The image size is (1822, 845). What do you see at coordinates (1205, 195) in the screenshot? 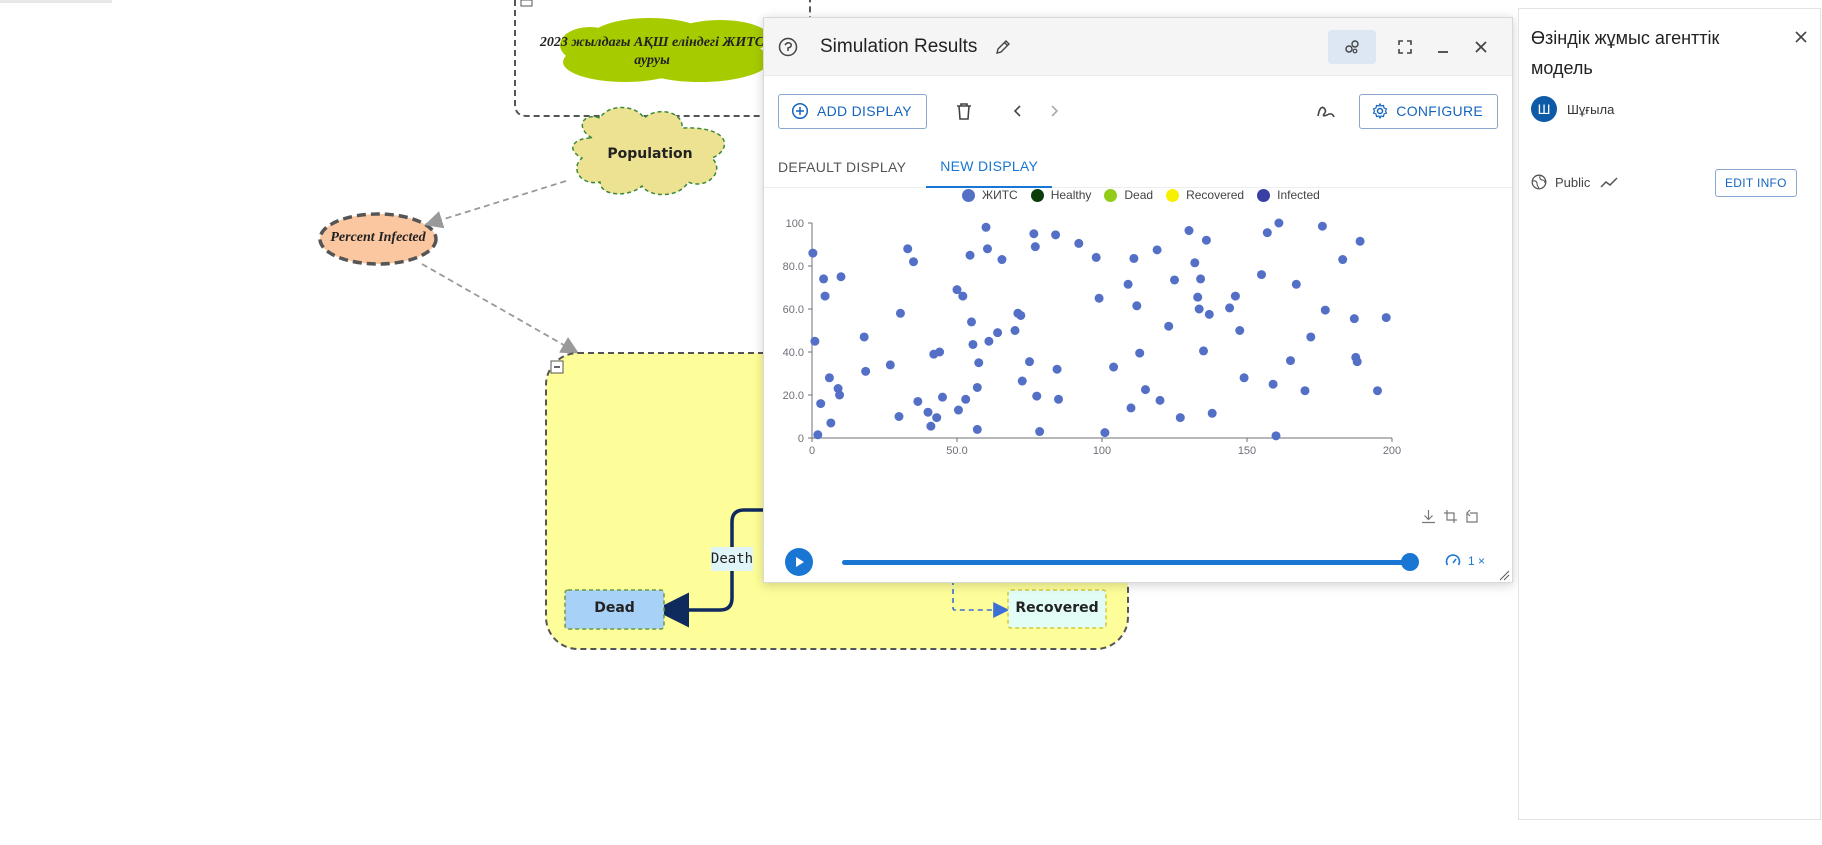
I see `legend-item-recovered: Recovered` at bounding box center [1205, 195].